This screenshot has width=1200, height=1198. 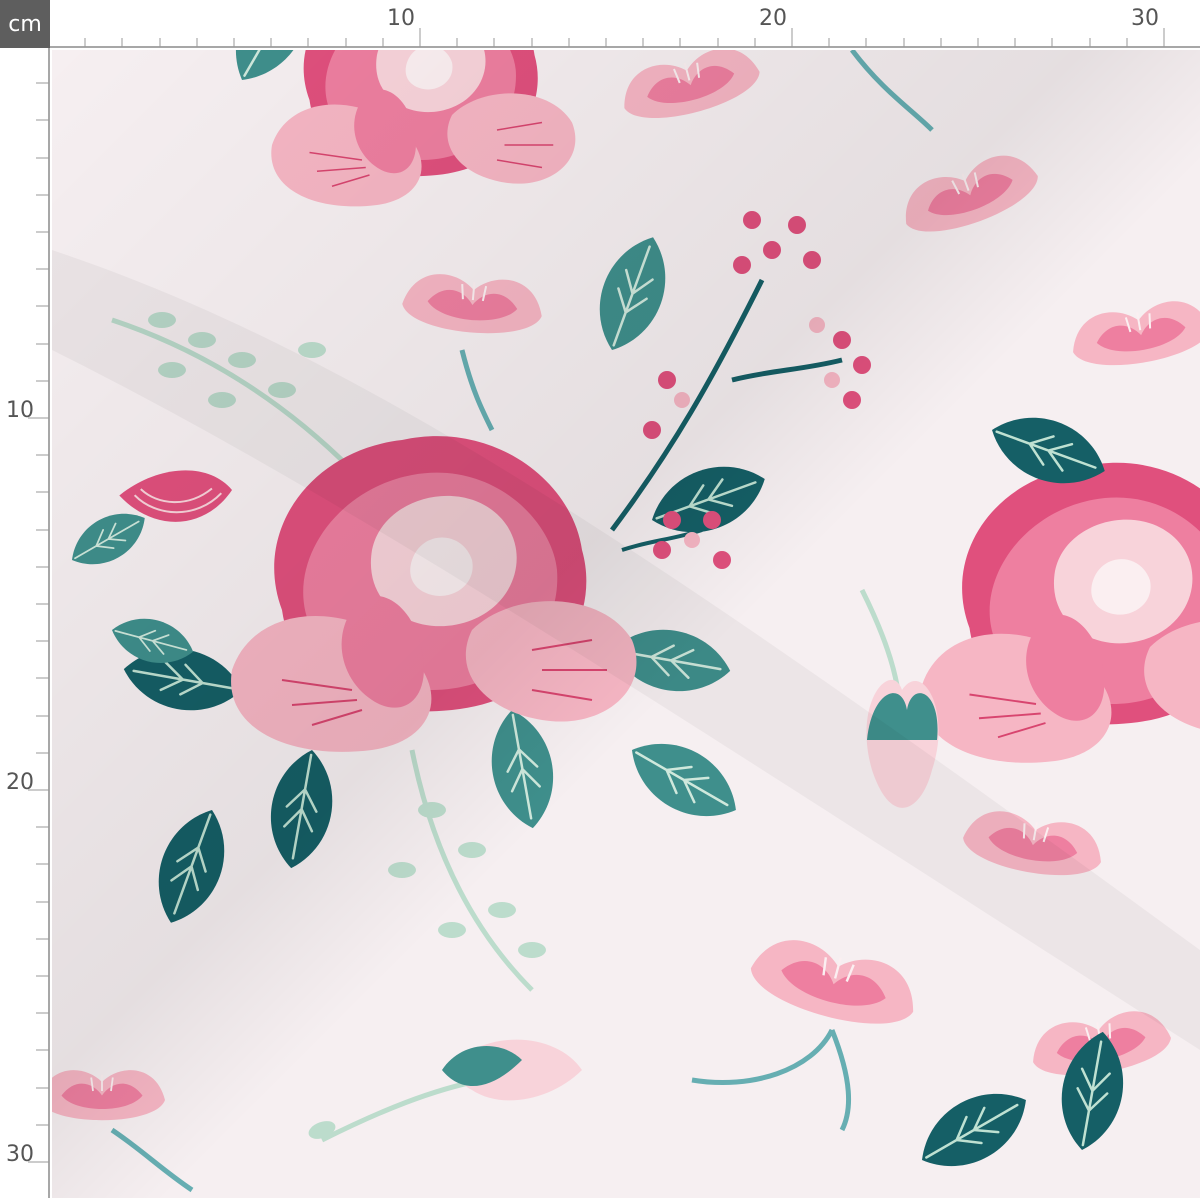 I want to click on unit-badge: cm, so click(x=25, y=24).